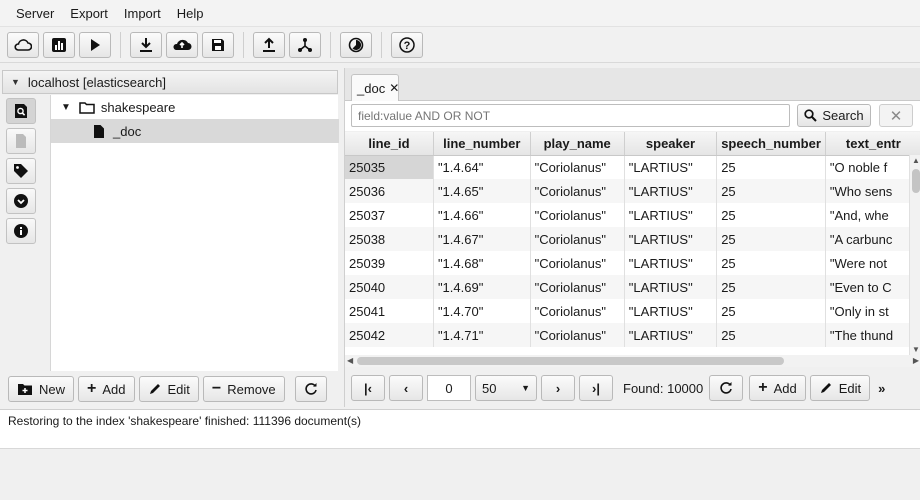  Describe the element at coordinates (168, 389) in the screenshot. I see `edit-button: Edit` at that location.